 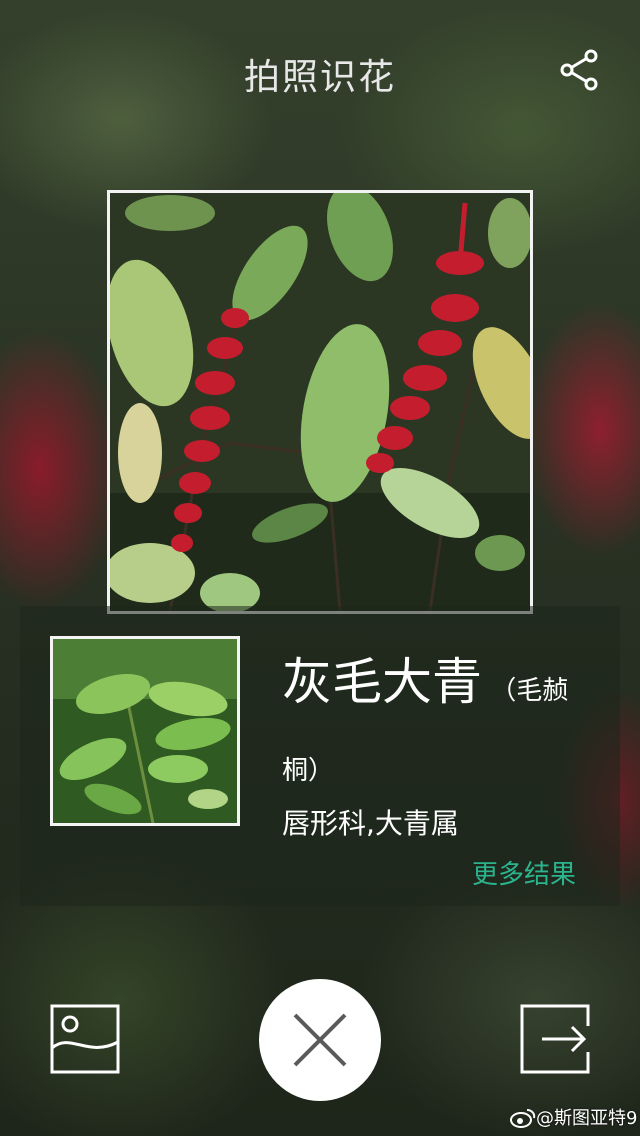 I want to click on image-gallery-icon, so click(x=85, y=1039).